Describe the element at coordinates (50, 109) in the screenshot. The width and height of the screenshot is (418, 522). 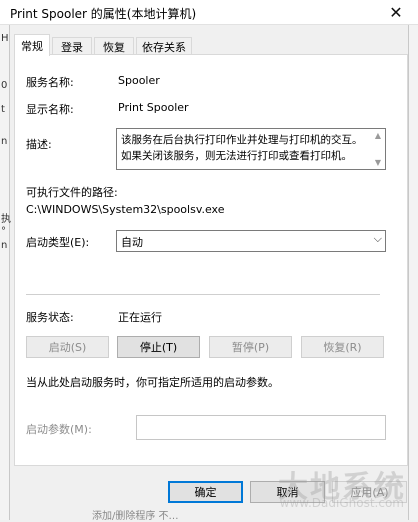
I see `display-name-label: 显示名称:` at that location.